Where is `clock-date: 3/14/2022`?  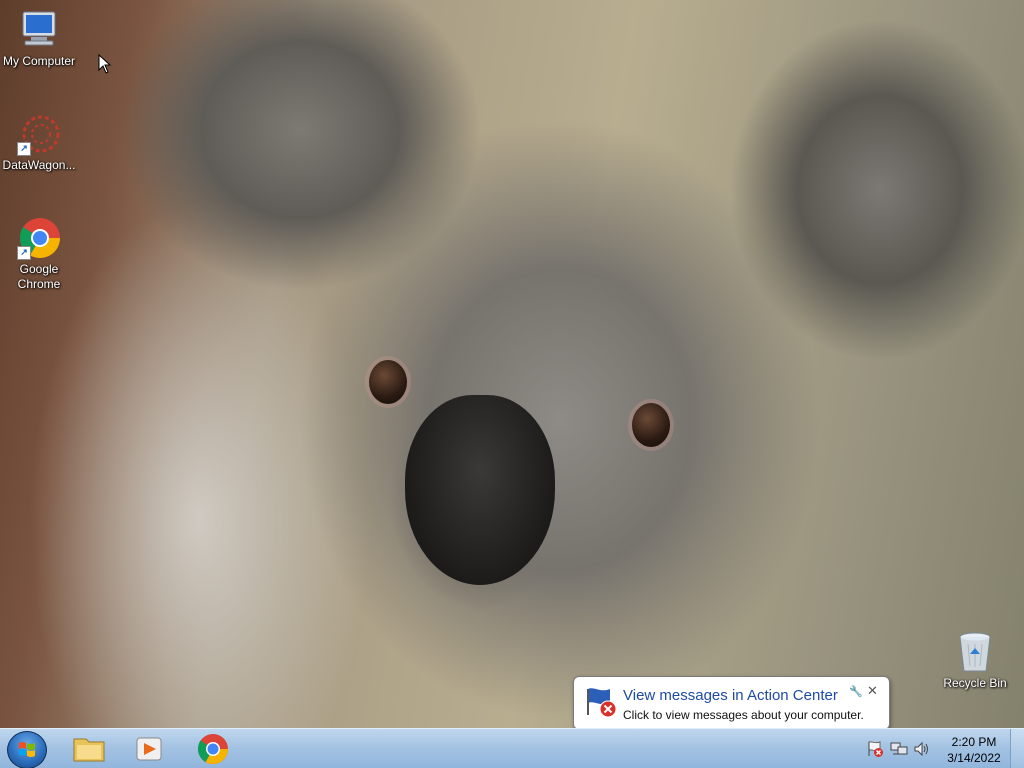 clock-date: 3/14/2022 is located at coordinates (974, 758).